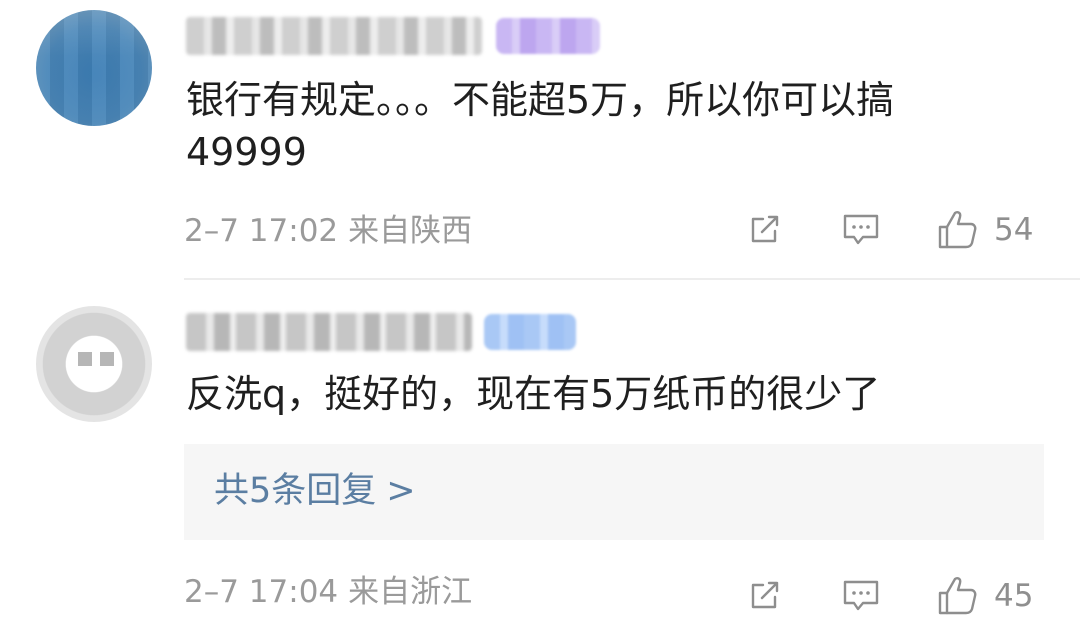 The width and height of the screenshot is (1080, 618). I want to click on view-replies-link: 共5条回复 >, so click(315, 491).